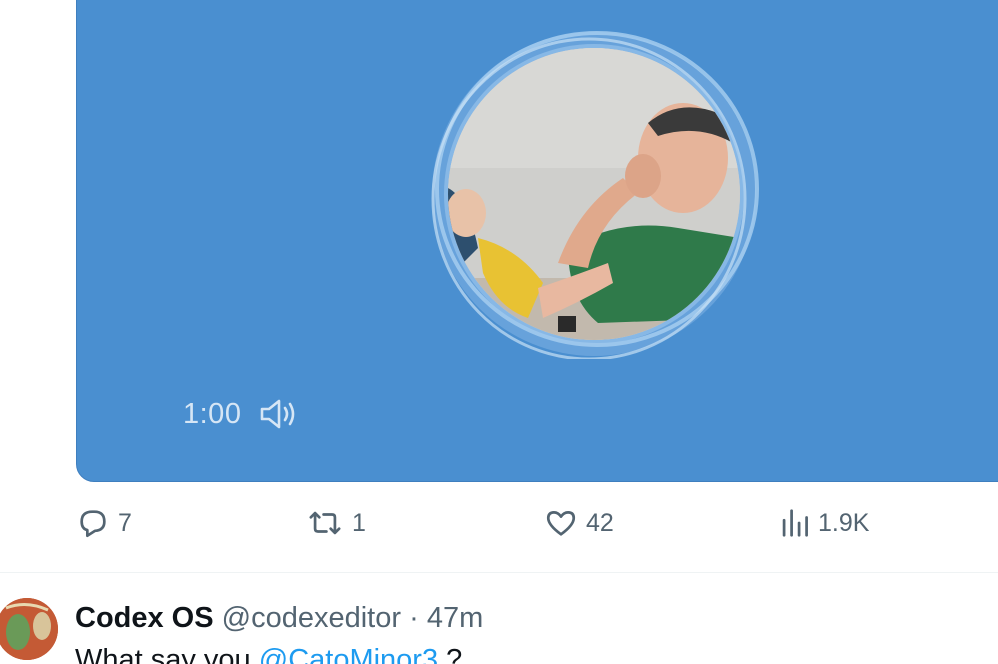  I want to click on tweet-text: What say you @CatoMinor3 ?, so click(268, 654).